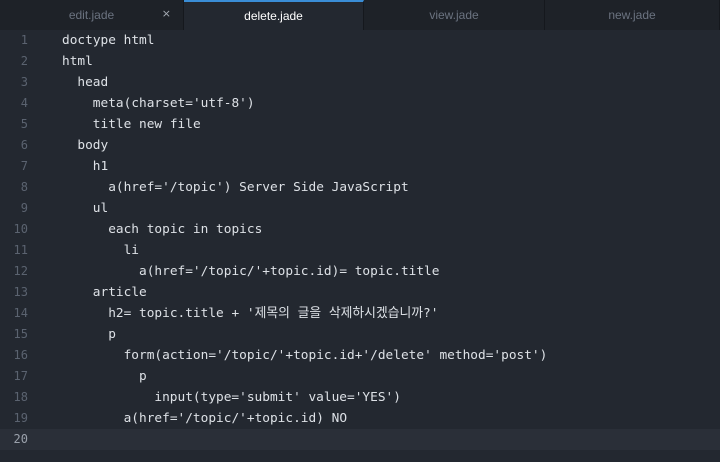  What do you see at coordinates (360, 439) in the screenshot?
I see `code-line: 20` at bounding box center [360, 439].